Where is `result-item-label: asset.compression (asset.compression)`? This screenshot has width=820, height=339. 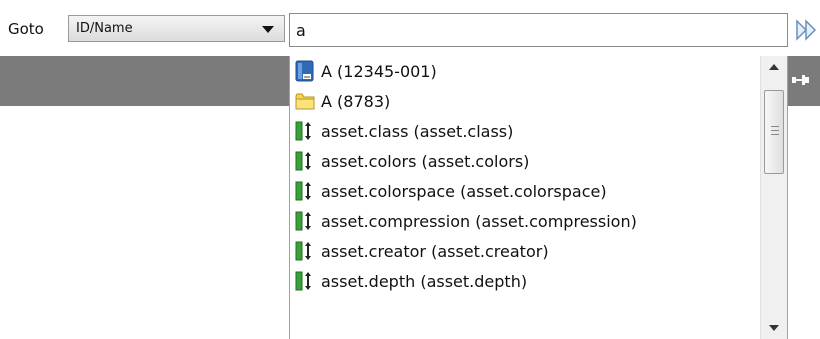 result-item-label: asset.compression (asset.compression) is located at coordinates (479, 221).